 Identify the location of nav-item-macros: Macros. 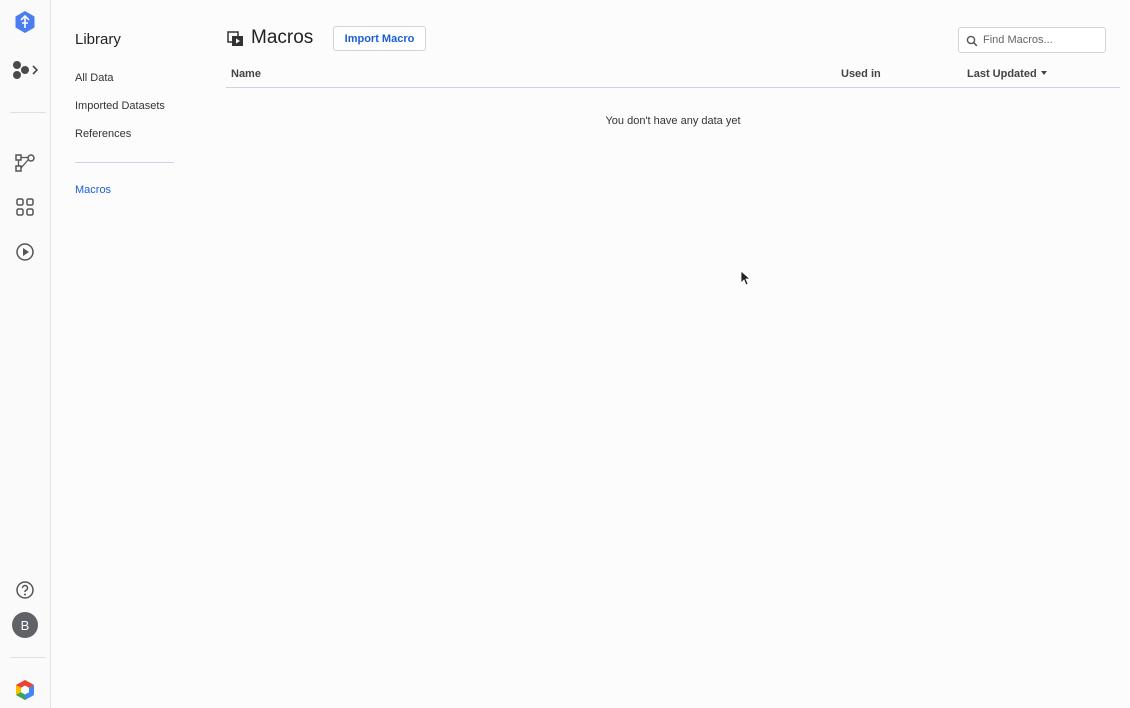
(93, 190).